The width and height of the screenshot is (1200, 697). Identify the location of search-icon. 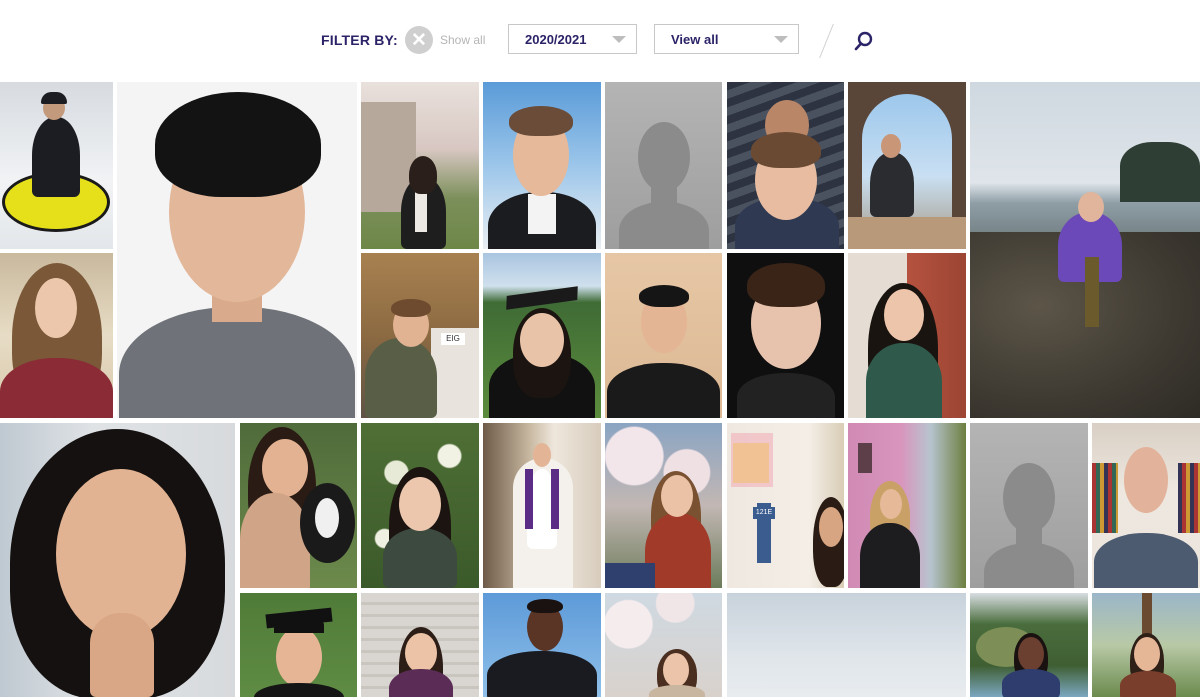
(864, 41).